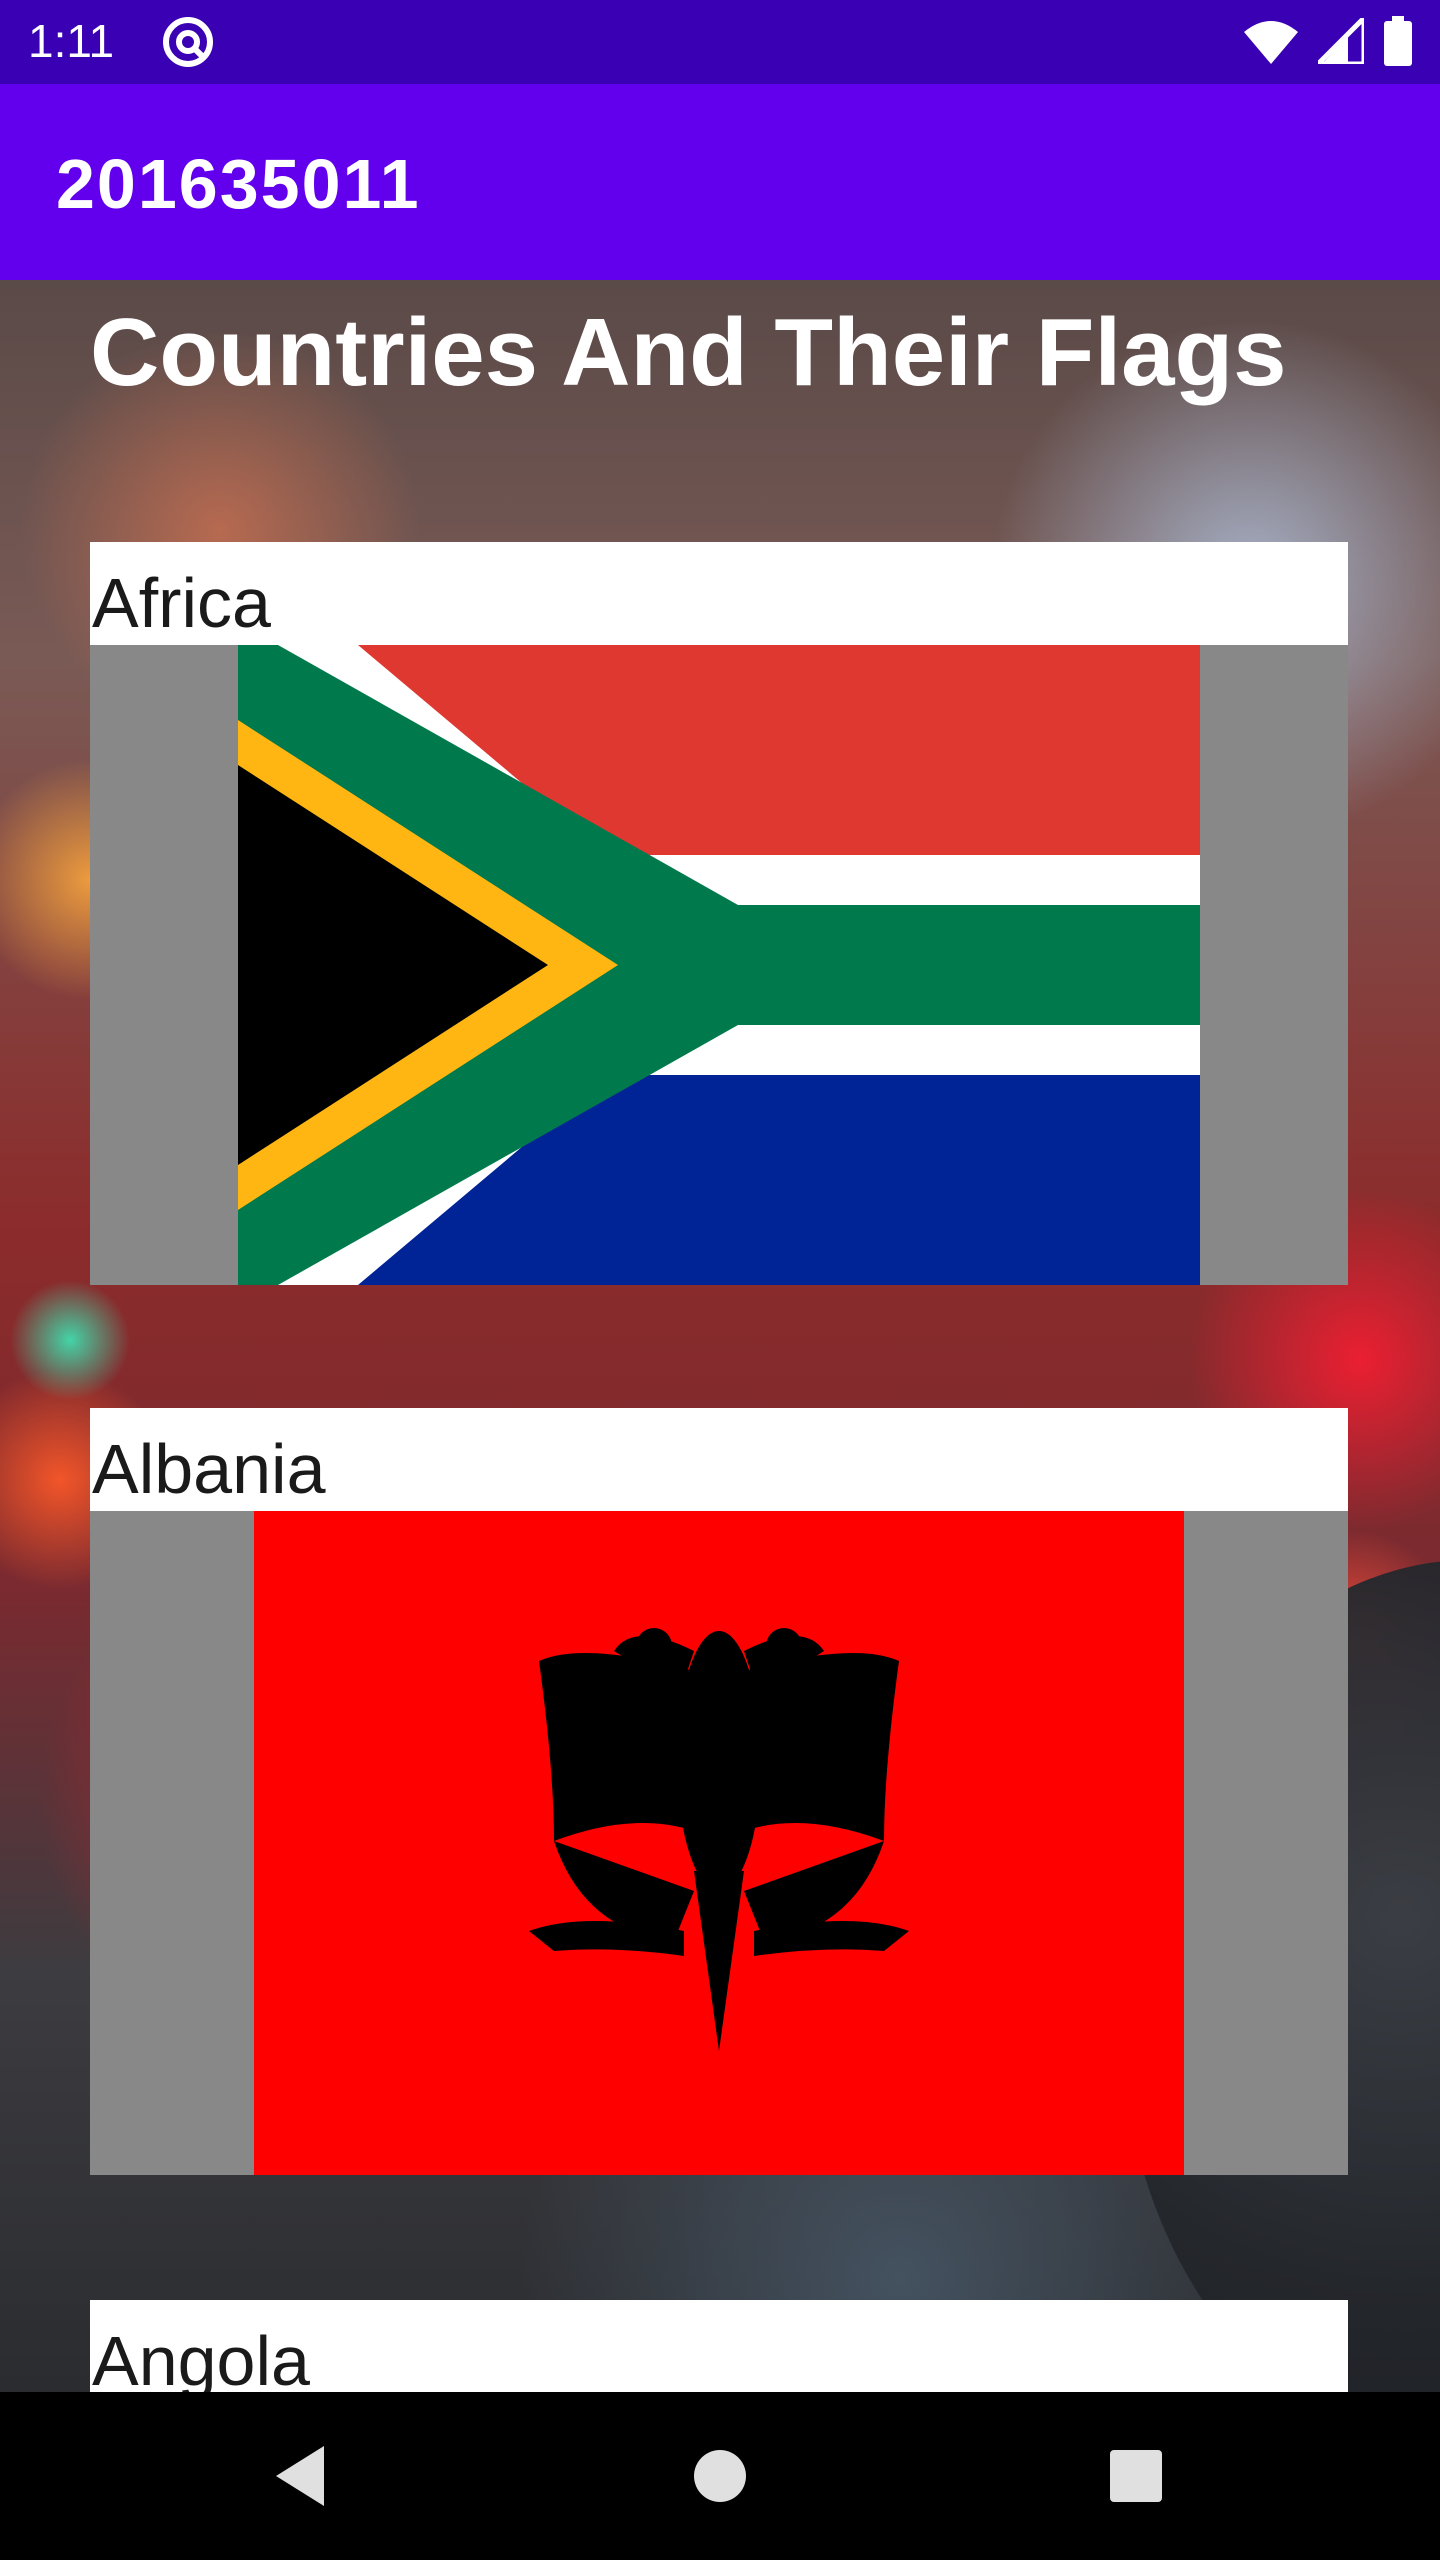 Image resolution: width=1440 pixels, height=2560 pixels. I want to click on list-item-angola: Angola, so click(719, 2346).